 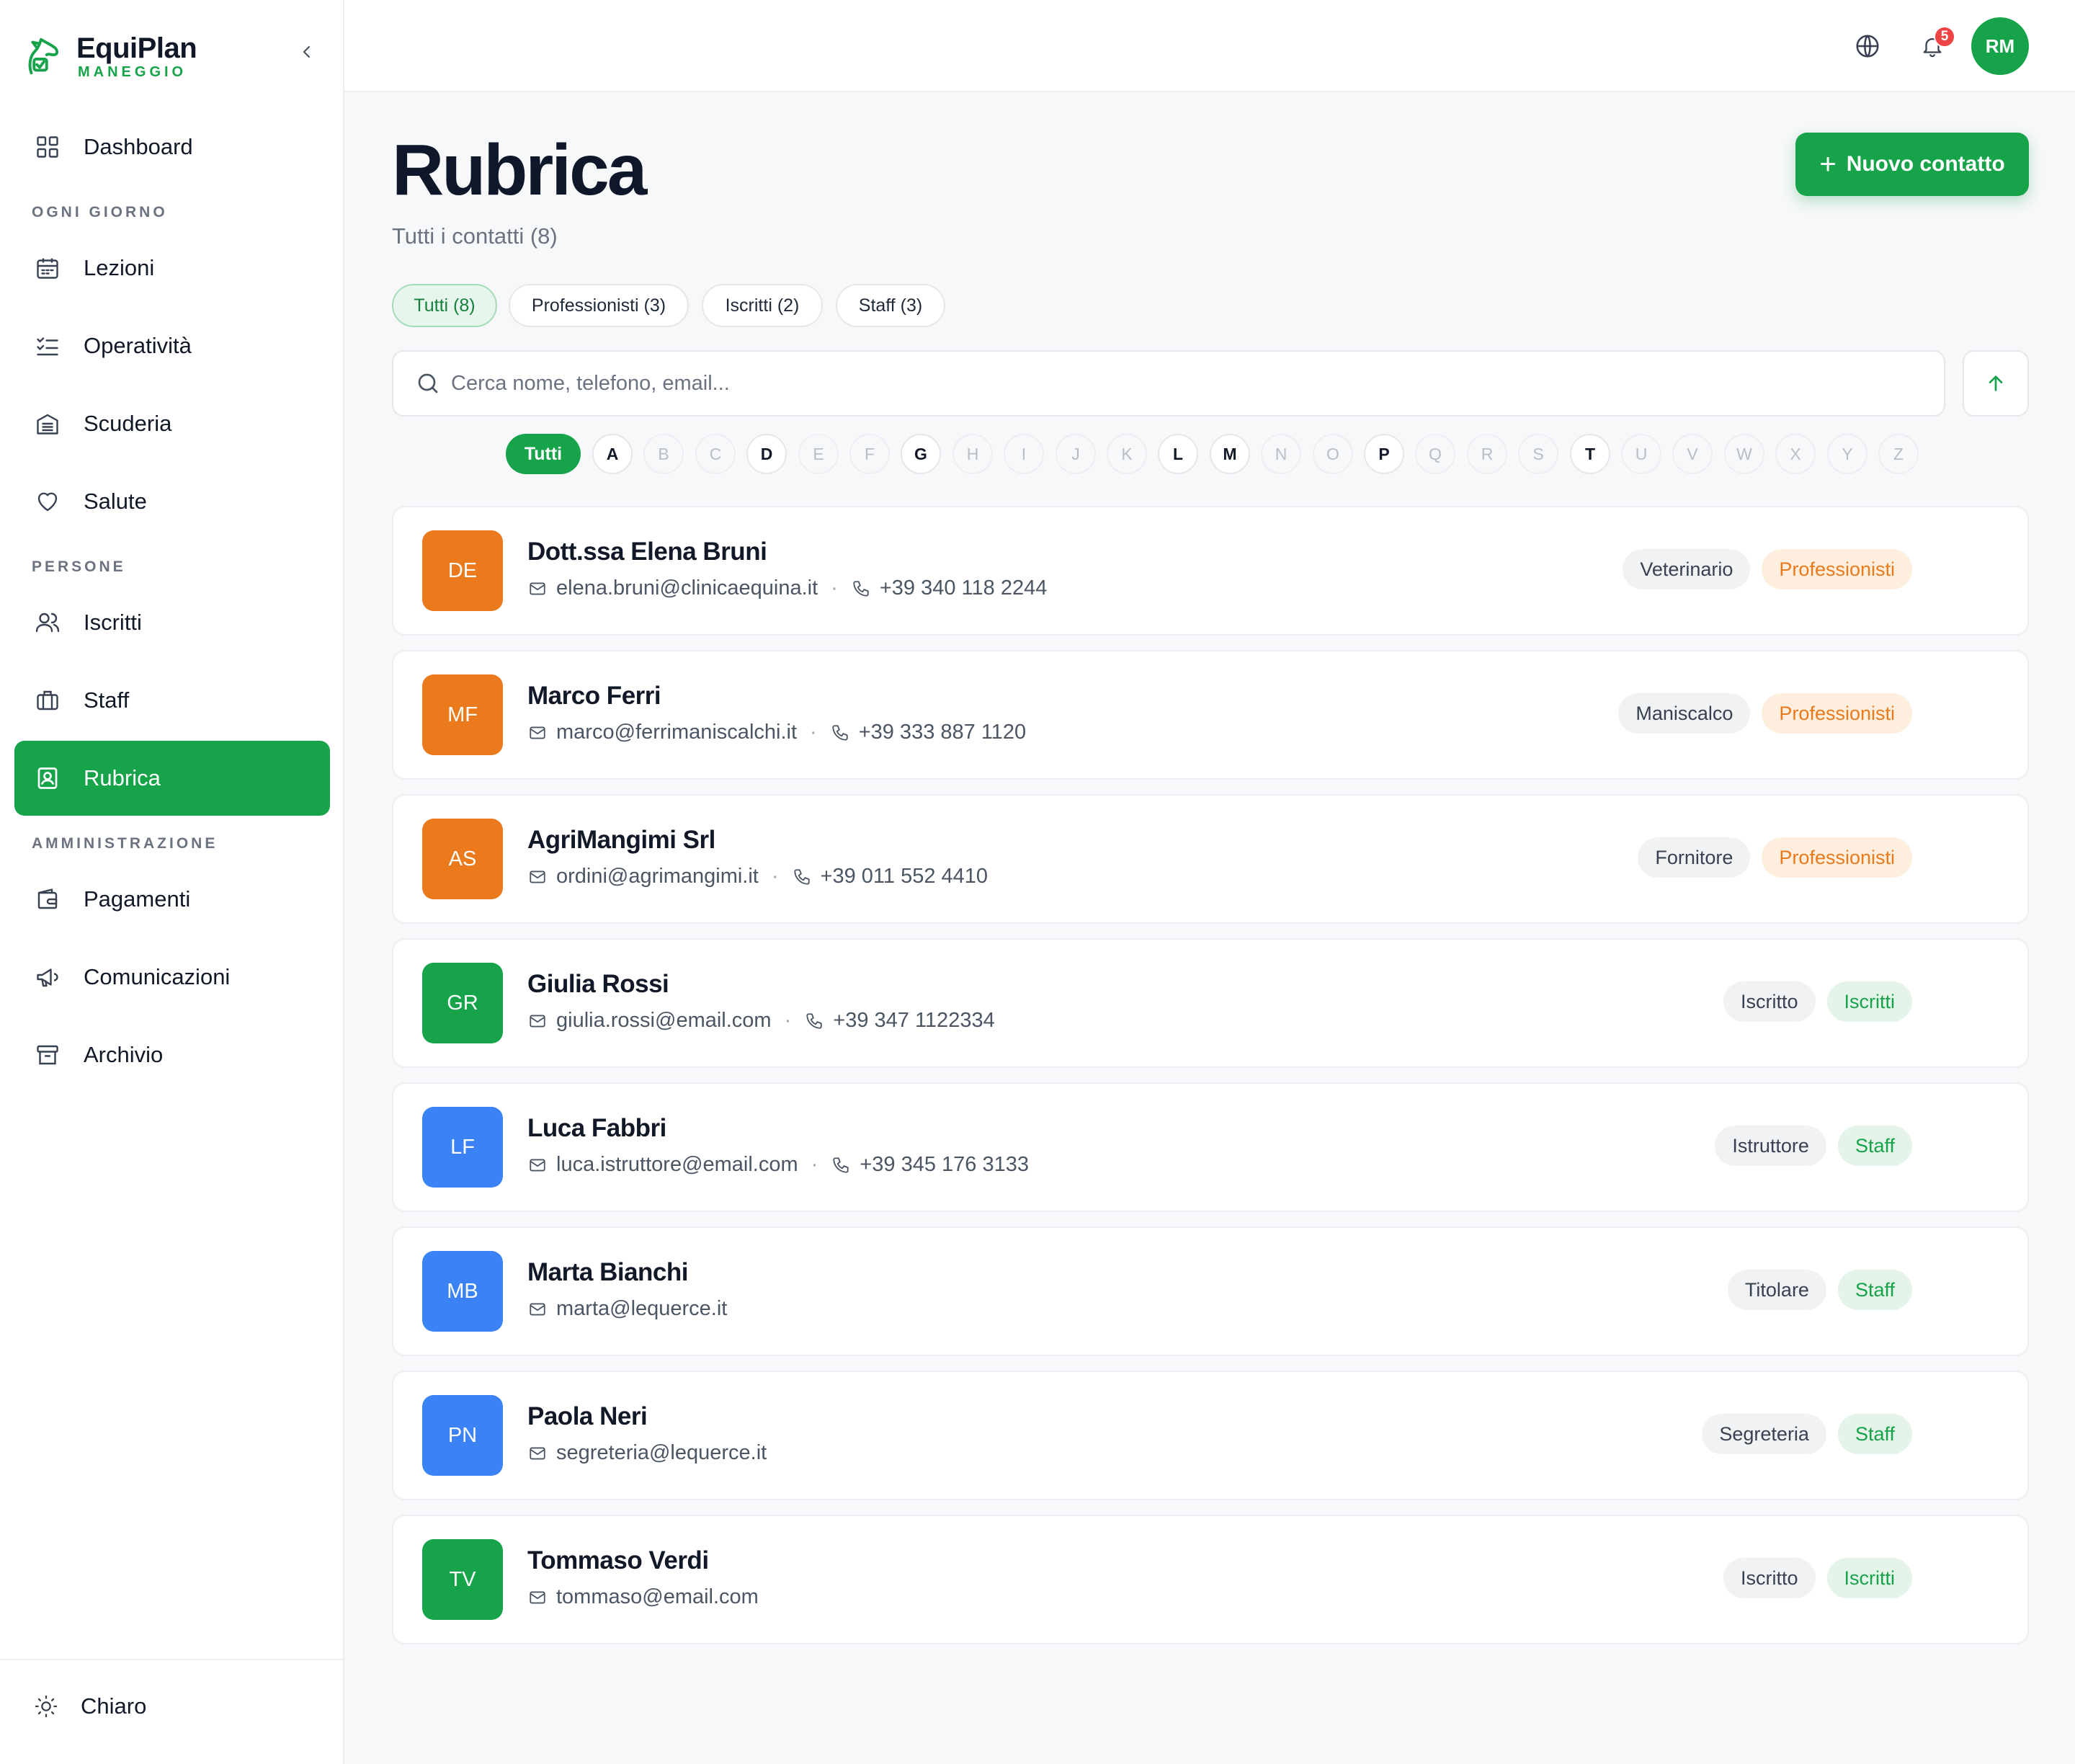 I want to click on phone-icon, so click(x=840, y=733).